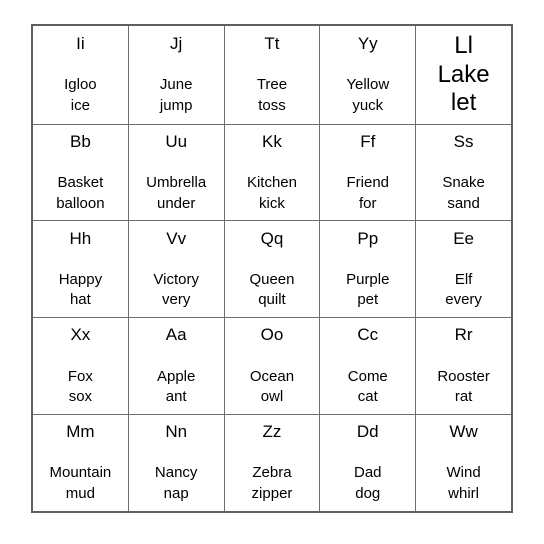 The height and width of the screenshot is (544, 544). Describe the element at coordinates (463, 238) in the screenshot. I see `bingo-cell-letter-pair: Ee` at that location.